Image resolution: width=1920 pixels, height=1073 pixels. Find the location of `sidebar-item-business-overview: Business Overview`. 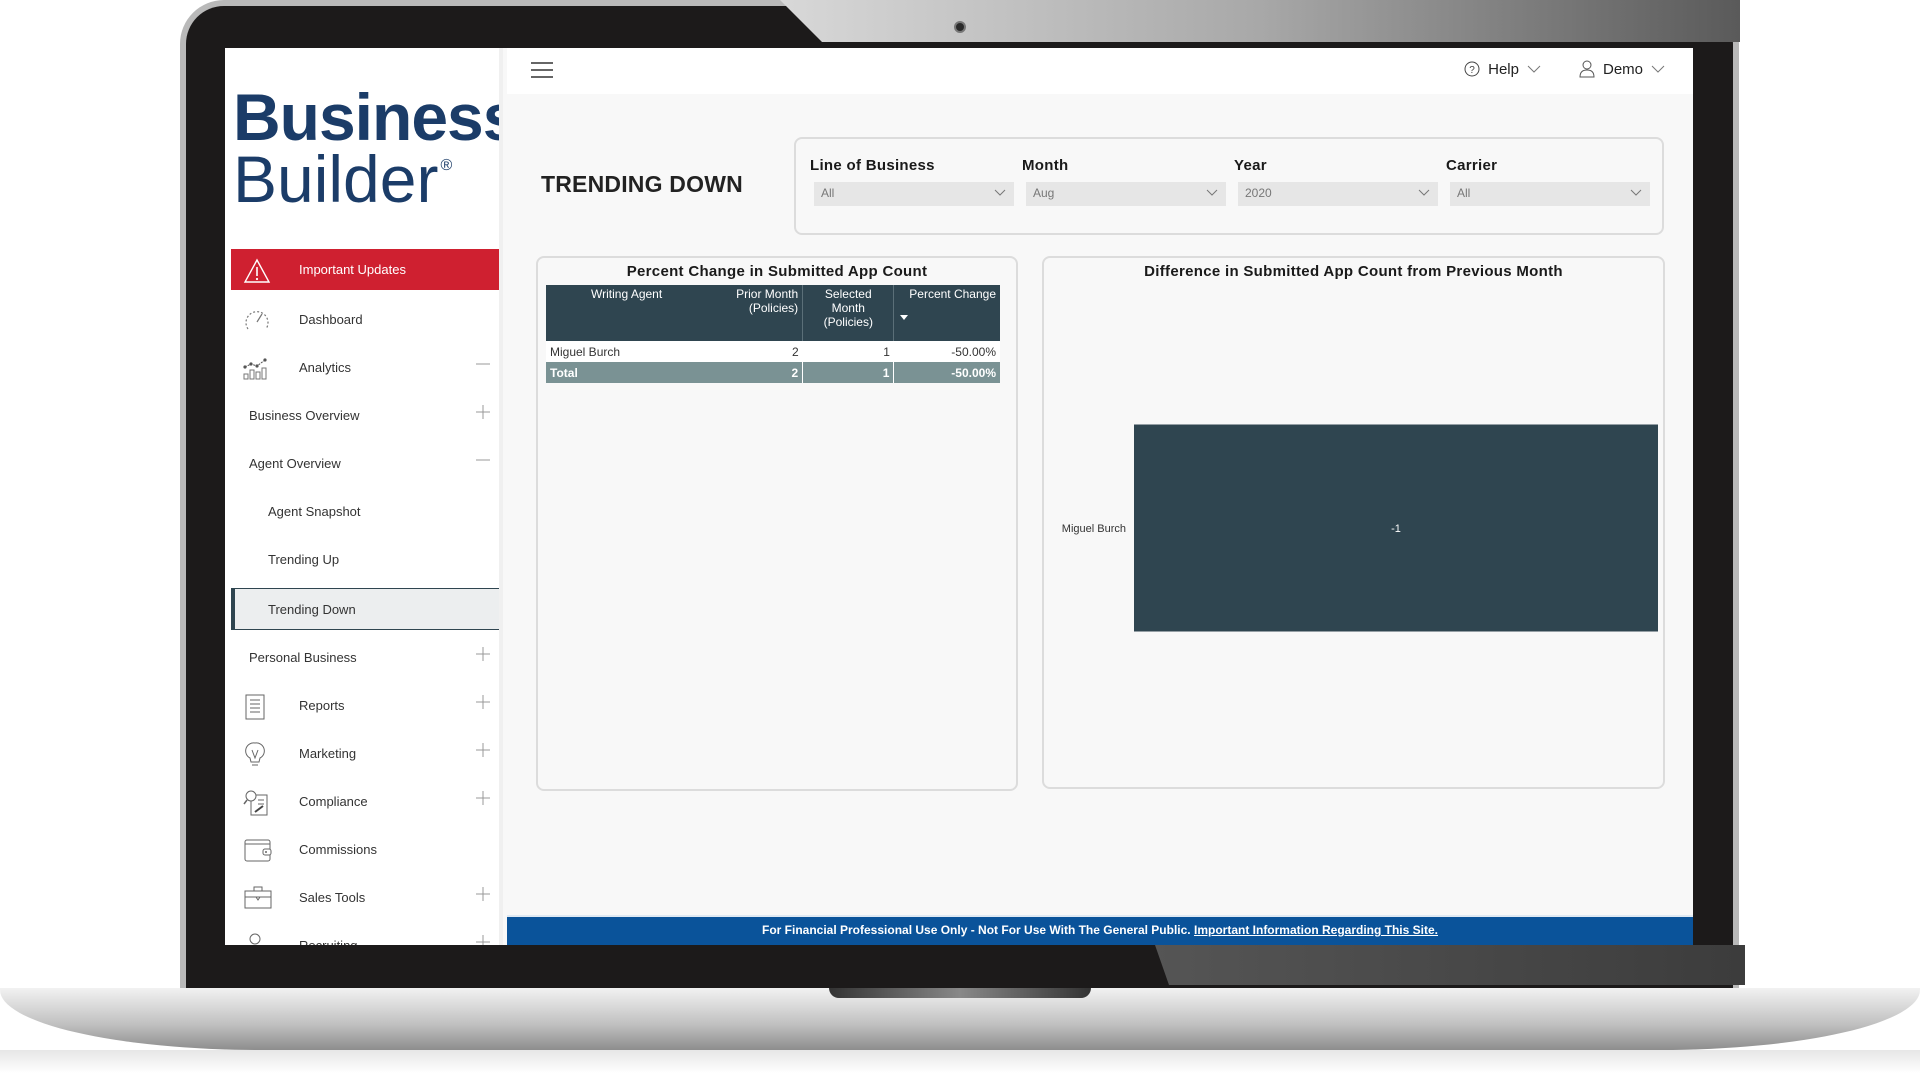

sidebar-item-business-overview: Business Overview is located at coordinates (365, 415).